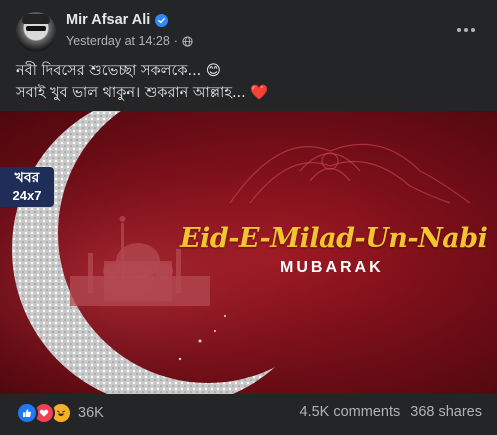 The width and height of the screenshot is (497, 435). What do you see at coordinates (446, 412) in the screenshot?
I see `shares-count-link: 368 shares` at bounding box center [446, 412].